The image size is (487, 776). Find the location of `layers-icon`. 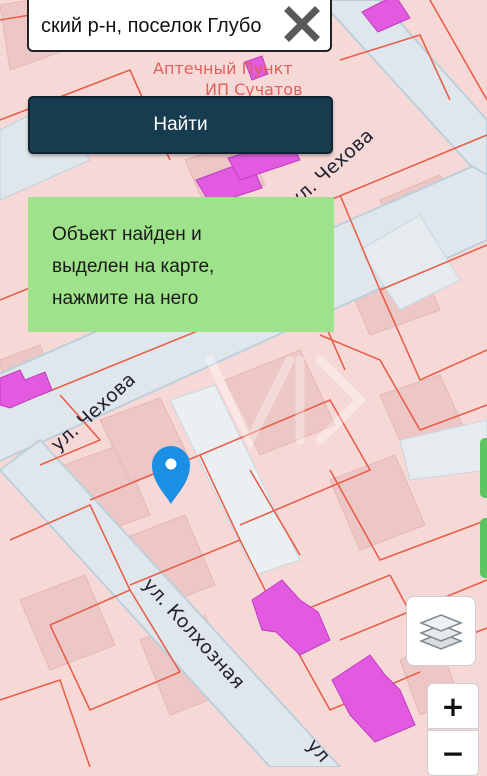

layers-icon is located at coordinates (441, 632).